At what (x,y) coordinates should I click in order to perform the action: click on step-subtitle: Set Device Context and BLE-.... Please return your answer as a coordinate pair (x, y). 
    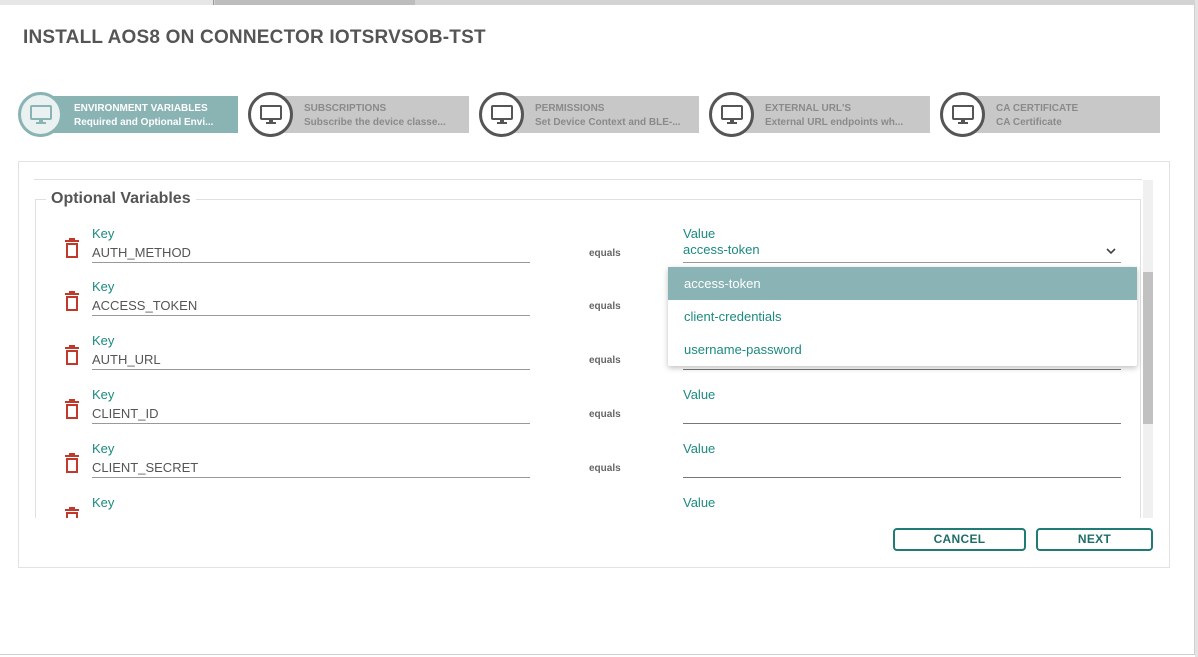
    Looking at the image, I should click on (608, 122).